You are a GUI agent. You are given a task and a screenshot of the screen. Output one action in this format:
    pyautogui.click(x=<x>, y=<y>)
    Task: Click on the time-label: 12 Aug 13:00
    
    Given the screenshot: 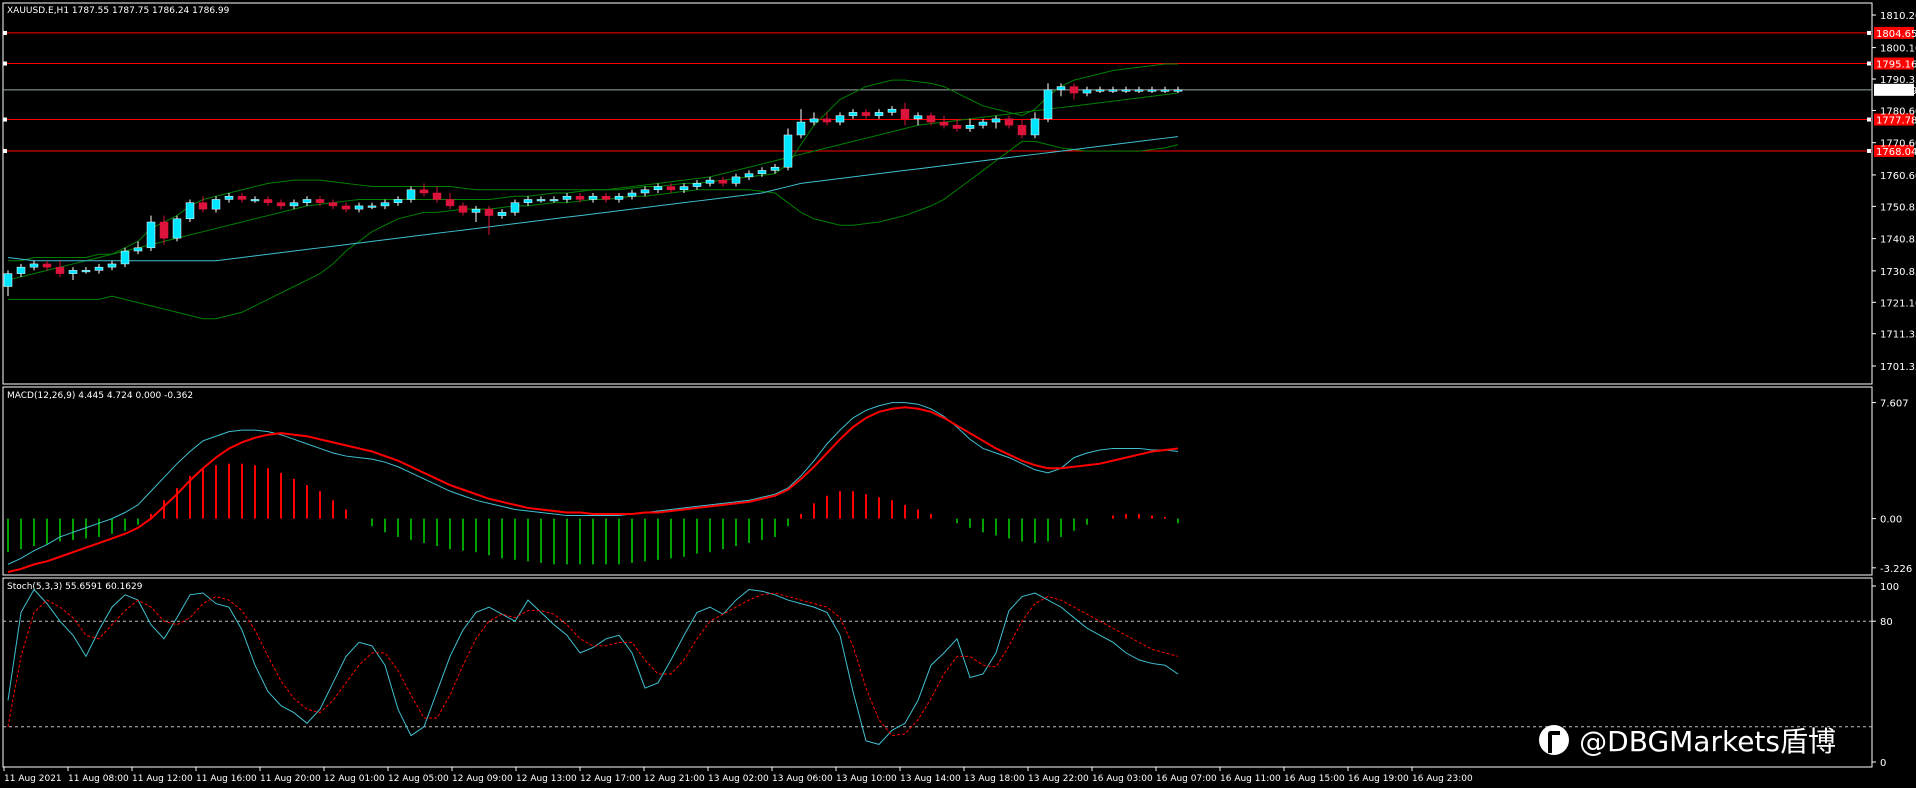 What is the action you would take?
    pyautogui.click(x=546, y=779)
    